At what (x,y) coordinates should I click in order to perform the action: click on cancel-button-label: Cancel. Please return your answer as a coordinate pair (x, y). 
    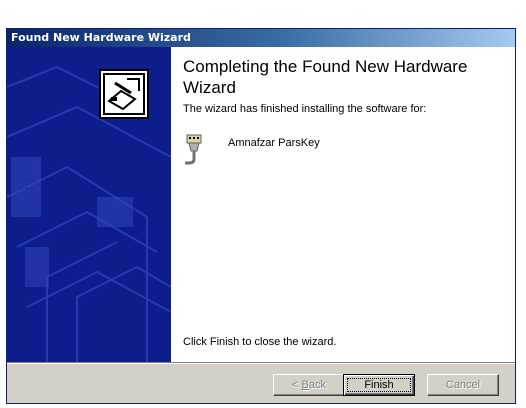
    Looking at the image, I should click on (463, 385).